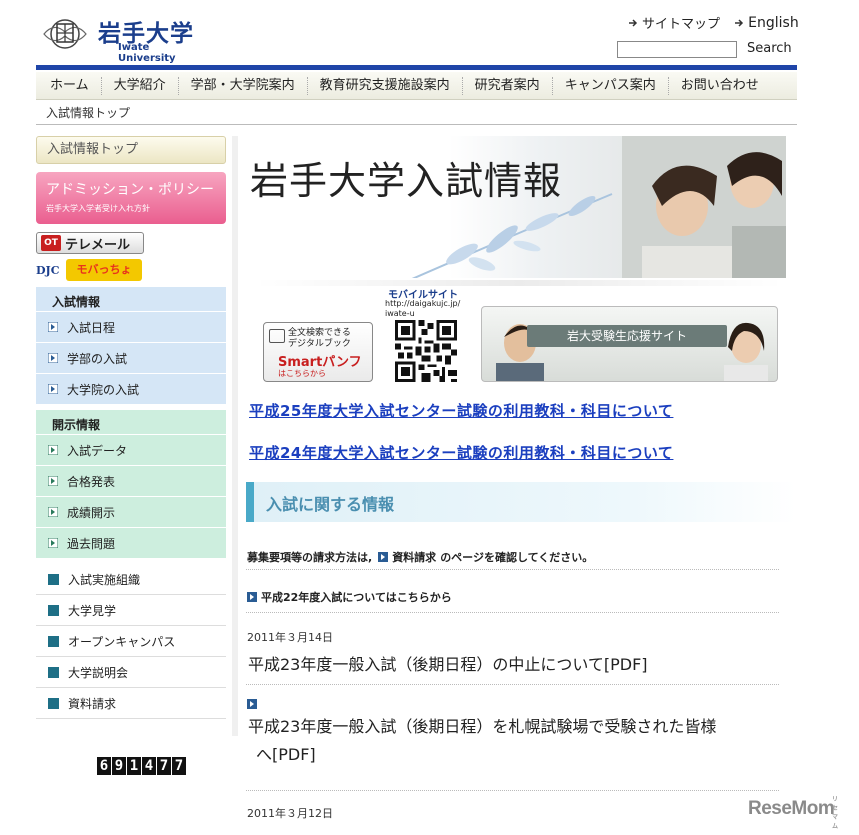  I want to click on sidebar-top-link: 入試情報トップ, so click(131, 150).